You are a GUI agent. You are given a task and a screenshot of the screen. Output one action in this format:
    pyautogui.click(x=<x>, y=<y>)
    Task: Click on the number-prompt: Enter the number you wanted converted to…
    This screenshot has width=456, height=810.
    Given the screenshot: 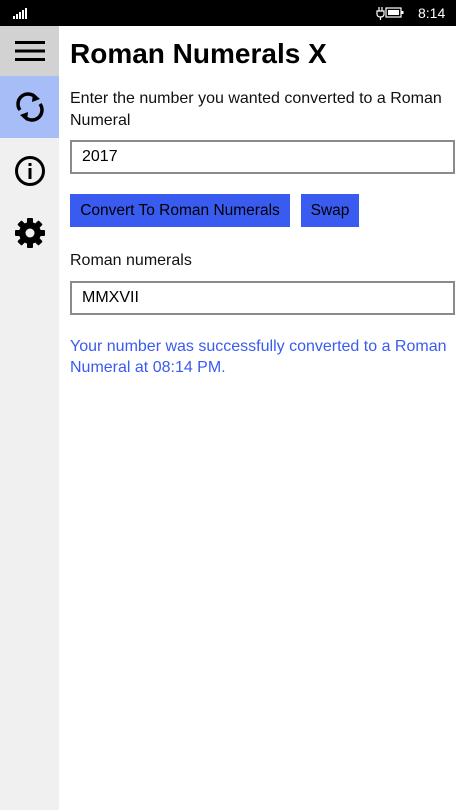 What is the action you would take?
    pyautogui.click(x=256, y=109)
    